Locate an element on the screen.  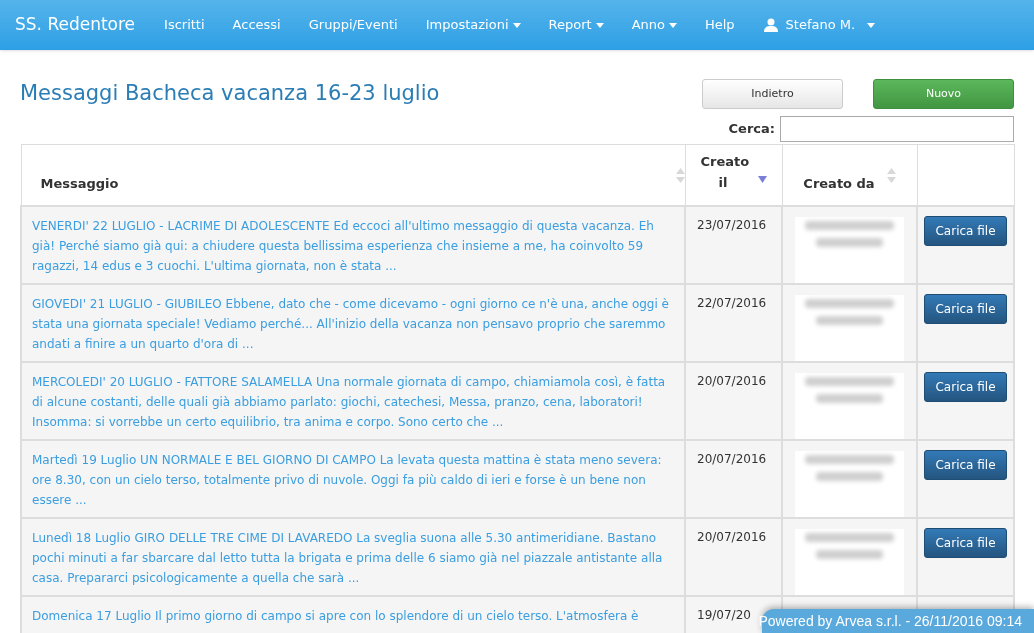
nav-item: Anno is located at coordinates (654, 25).